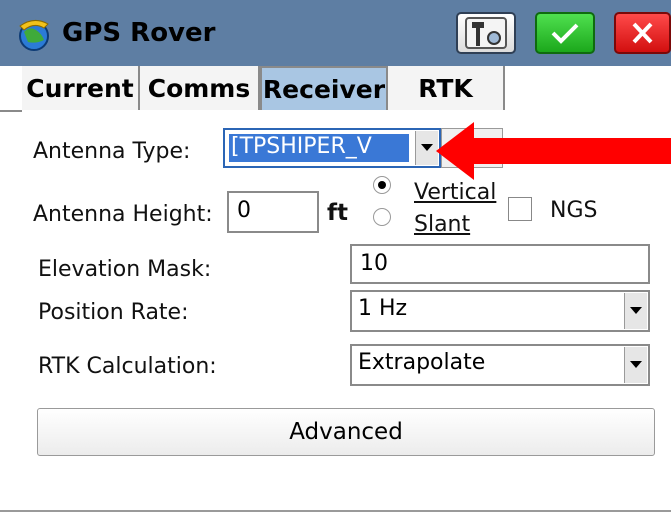 This screenshot has width=671, height=520. I want to click on antenna-height-input: 0, so click(273, 212).